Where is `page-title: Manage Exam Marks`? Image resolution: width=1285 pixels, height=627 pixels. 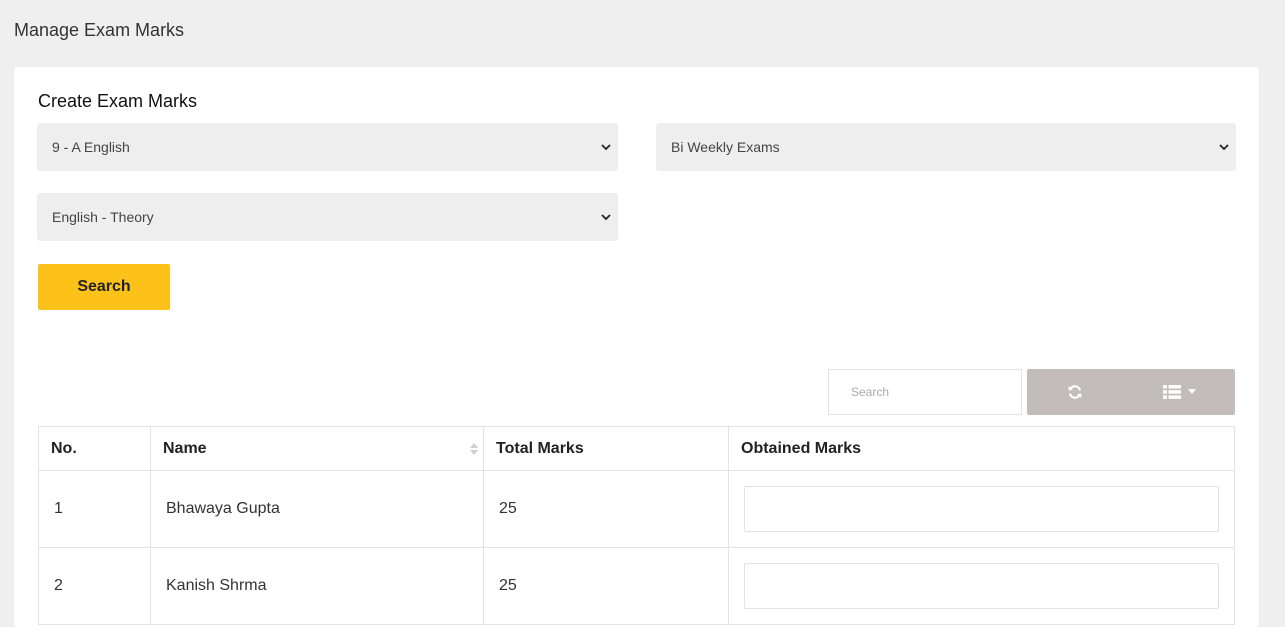
page-title: Manage Exam Marks is located at coordinates (99, 30).